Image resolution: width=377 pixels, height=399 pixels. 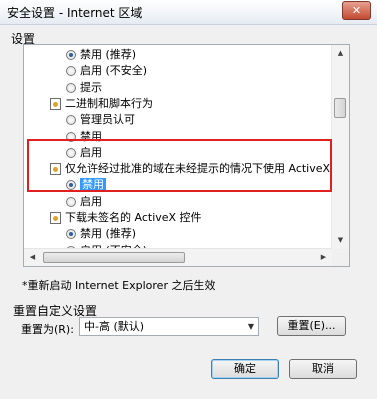 I want to click on horizontal-scroll-thumb, so click(x=114, y=257).